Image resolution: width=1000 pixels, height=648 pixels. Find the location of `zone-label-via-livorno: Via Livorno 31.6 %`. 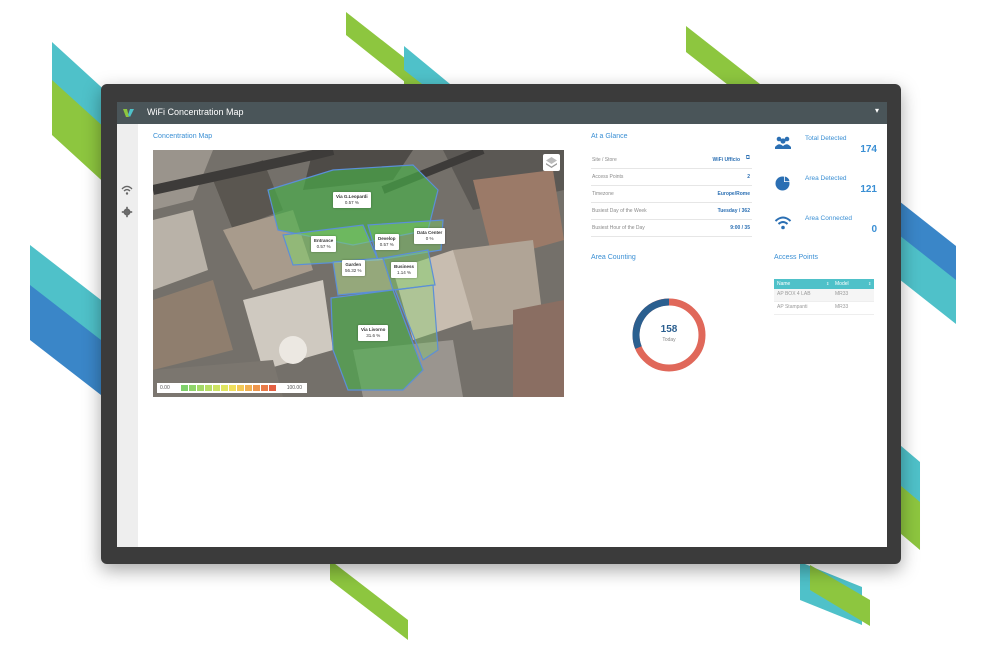

zone-label-via-livorno: Via Livorno 31.6 % is located at coordinates (373, 333).